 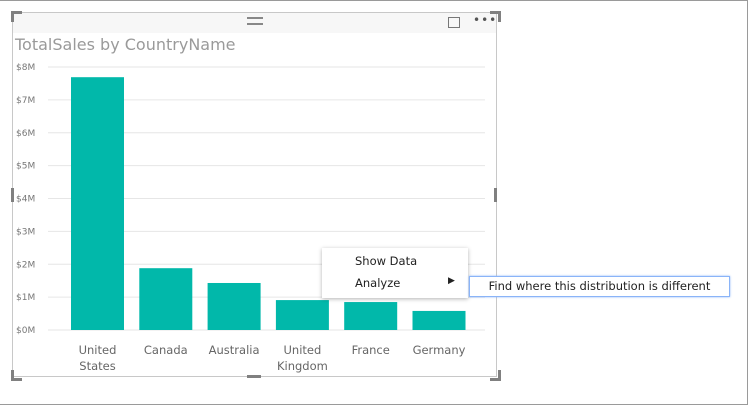 I want to click on y-tick-label: $1M, so click(x=25, y=298).